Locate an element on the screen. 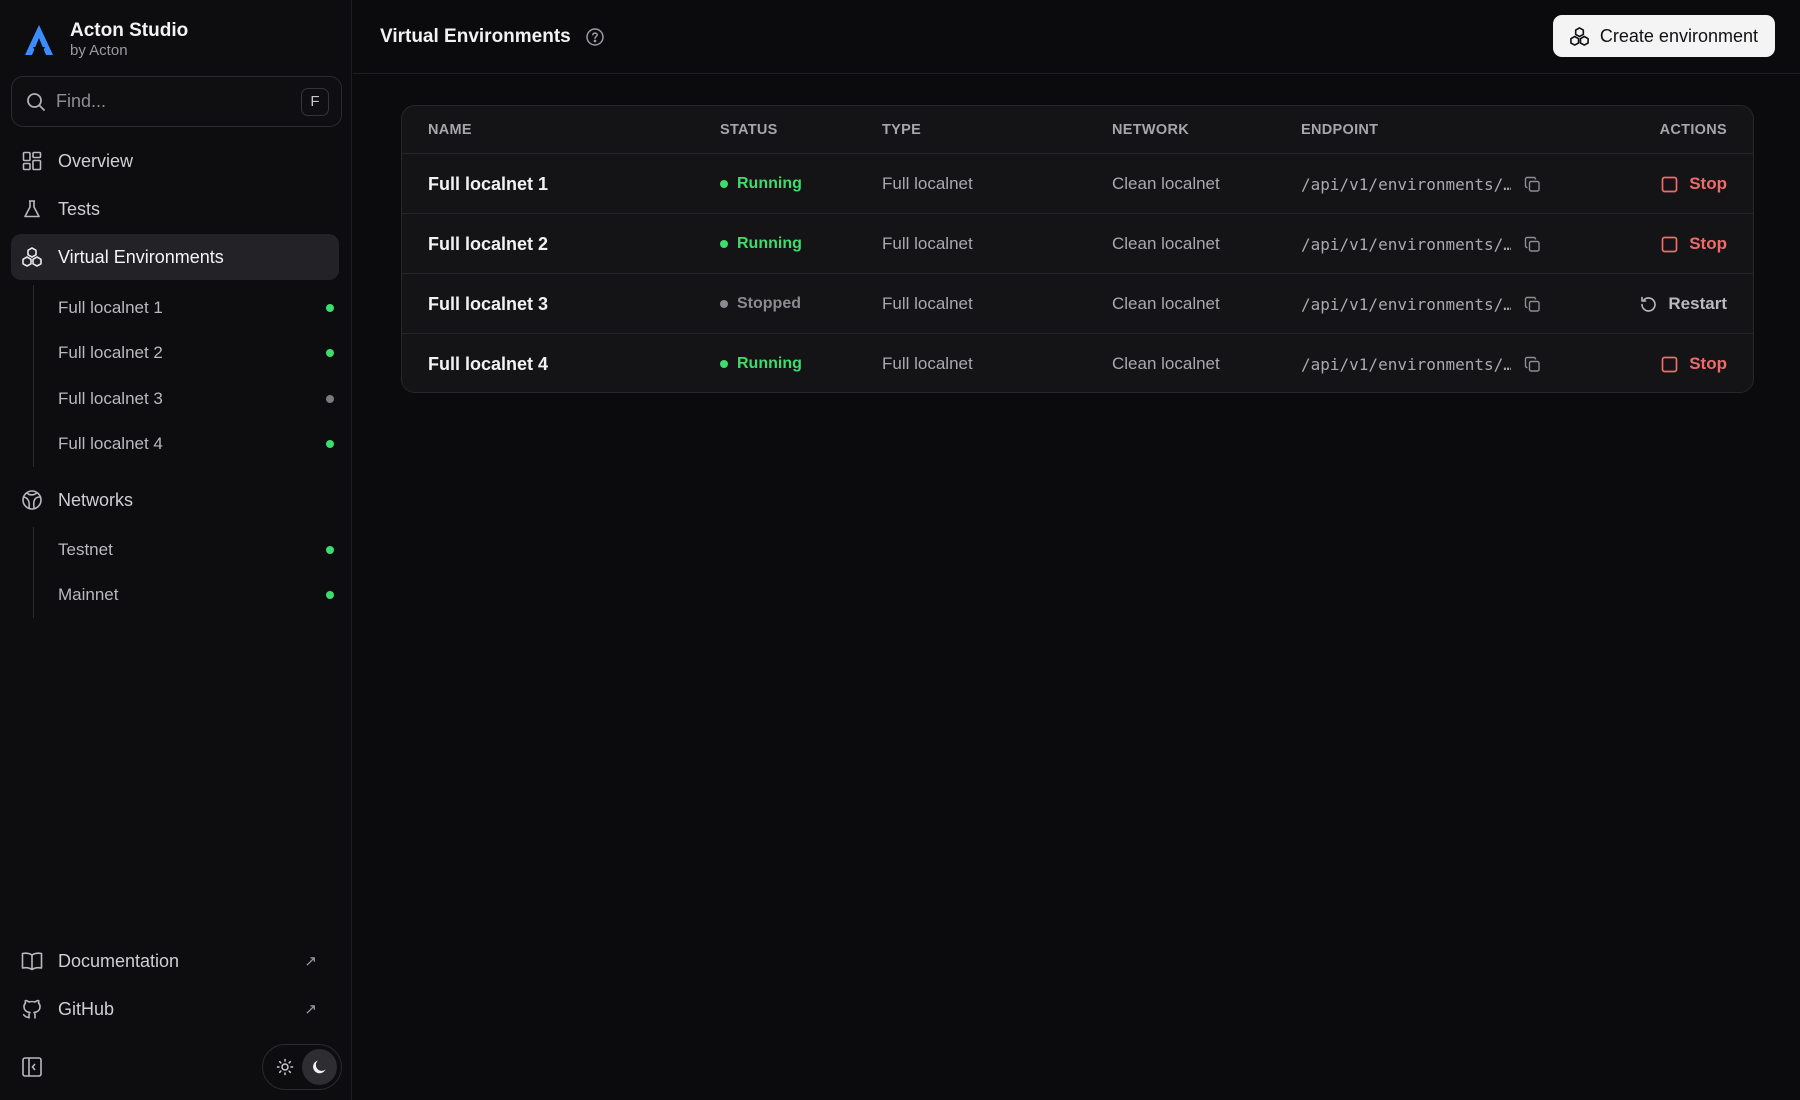 The image size is (1800, 1100). sidebar-item-label: Mainnet is located at coordinates (88, 595).